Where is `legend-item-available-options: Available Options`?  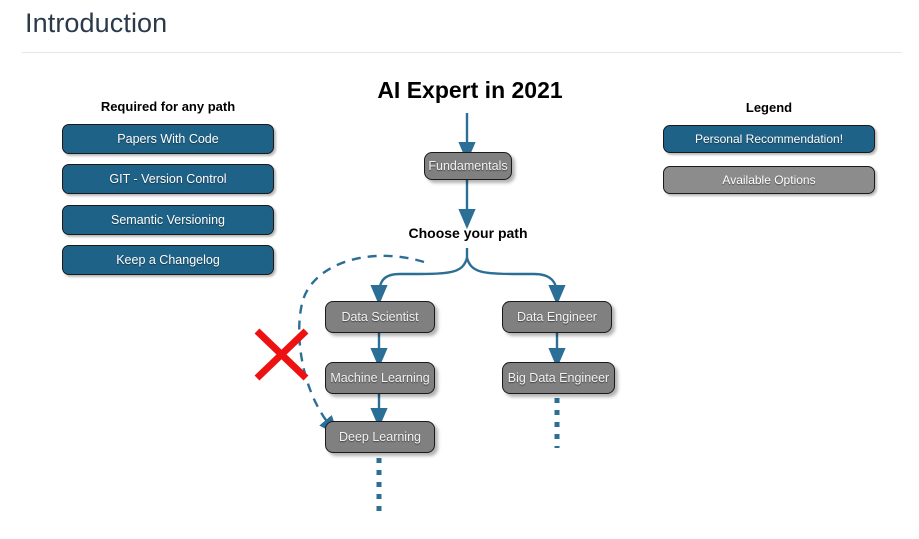 legend-item-available-options: Available Options is located at coordinates (769, 180).